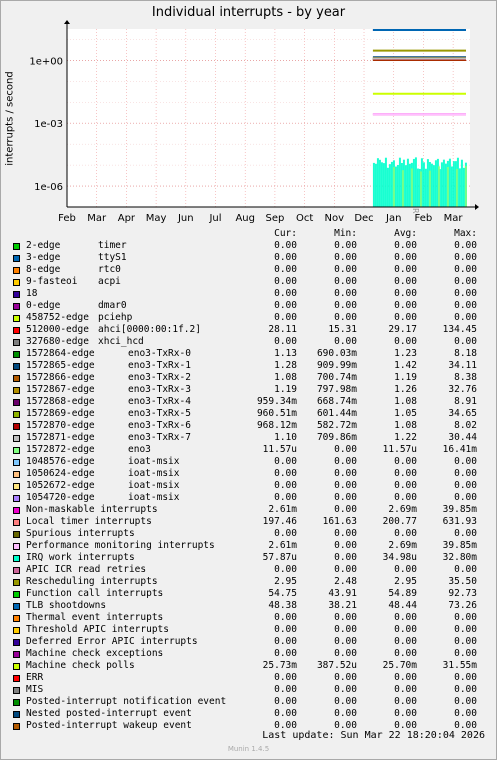 Image resolution: width=497 pixels, height=760 pixels. I want to click on series-device: eno3-TxRx-4, so click(159, 401).